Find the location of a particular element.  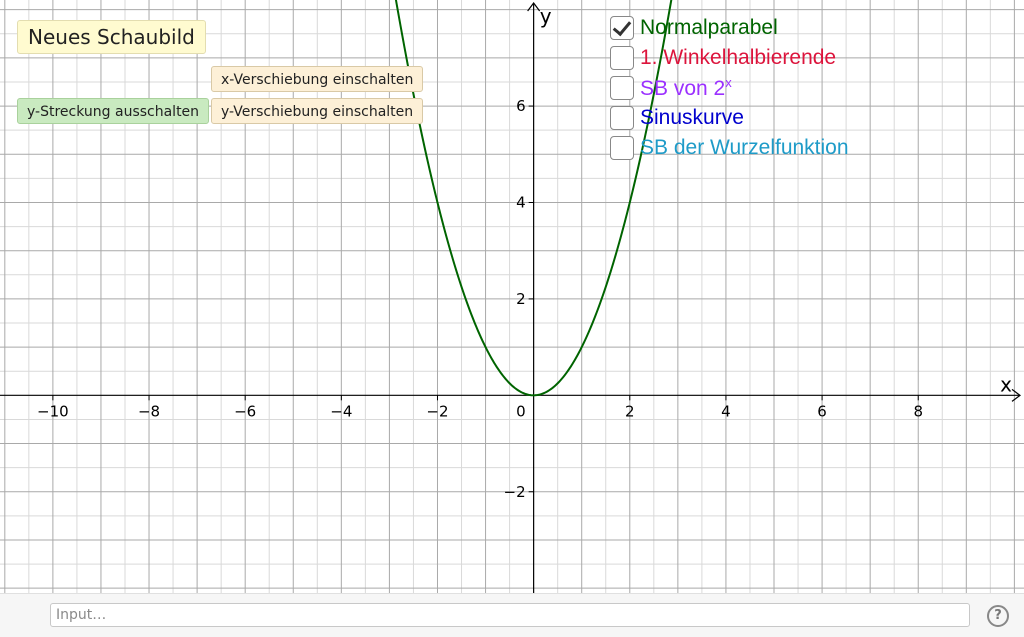

x-tick-label: −8 is located at coordinates (149, 411).